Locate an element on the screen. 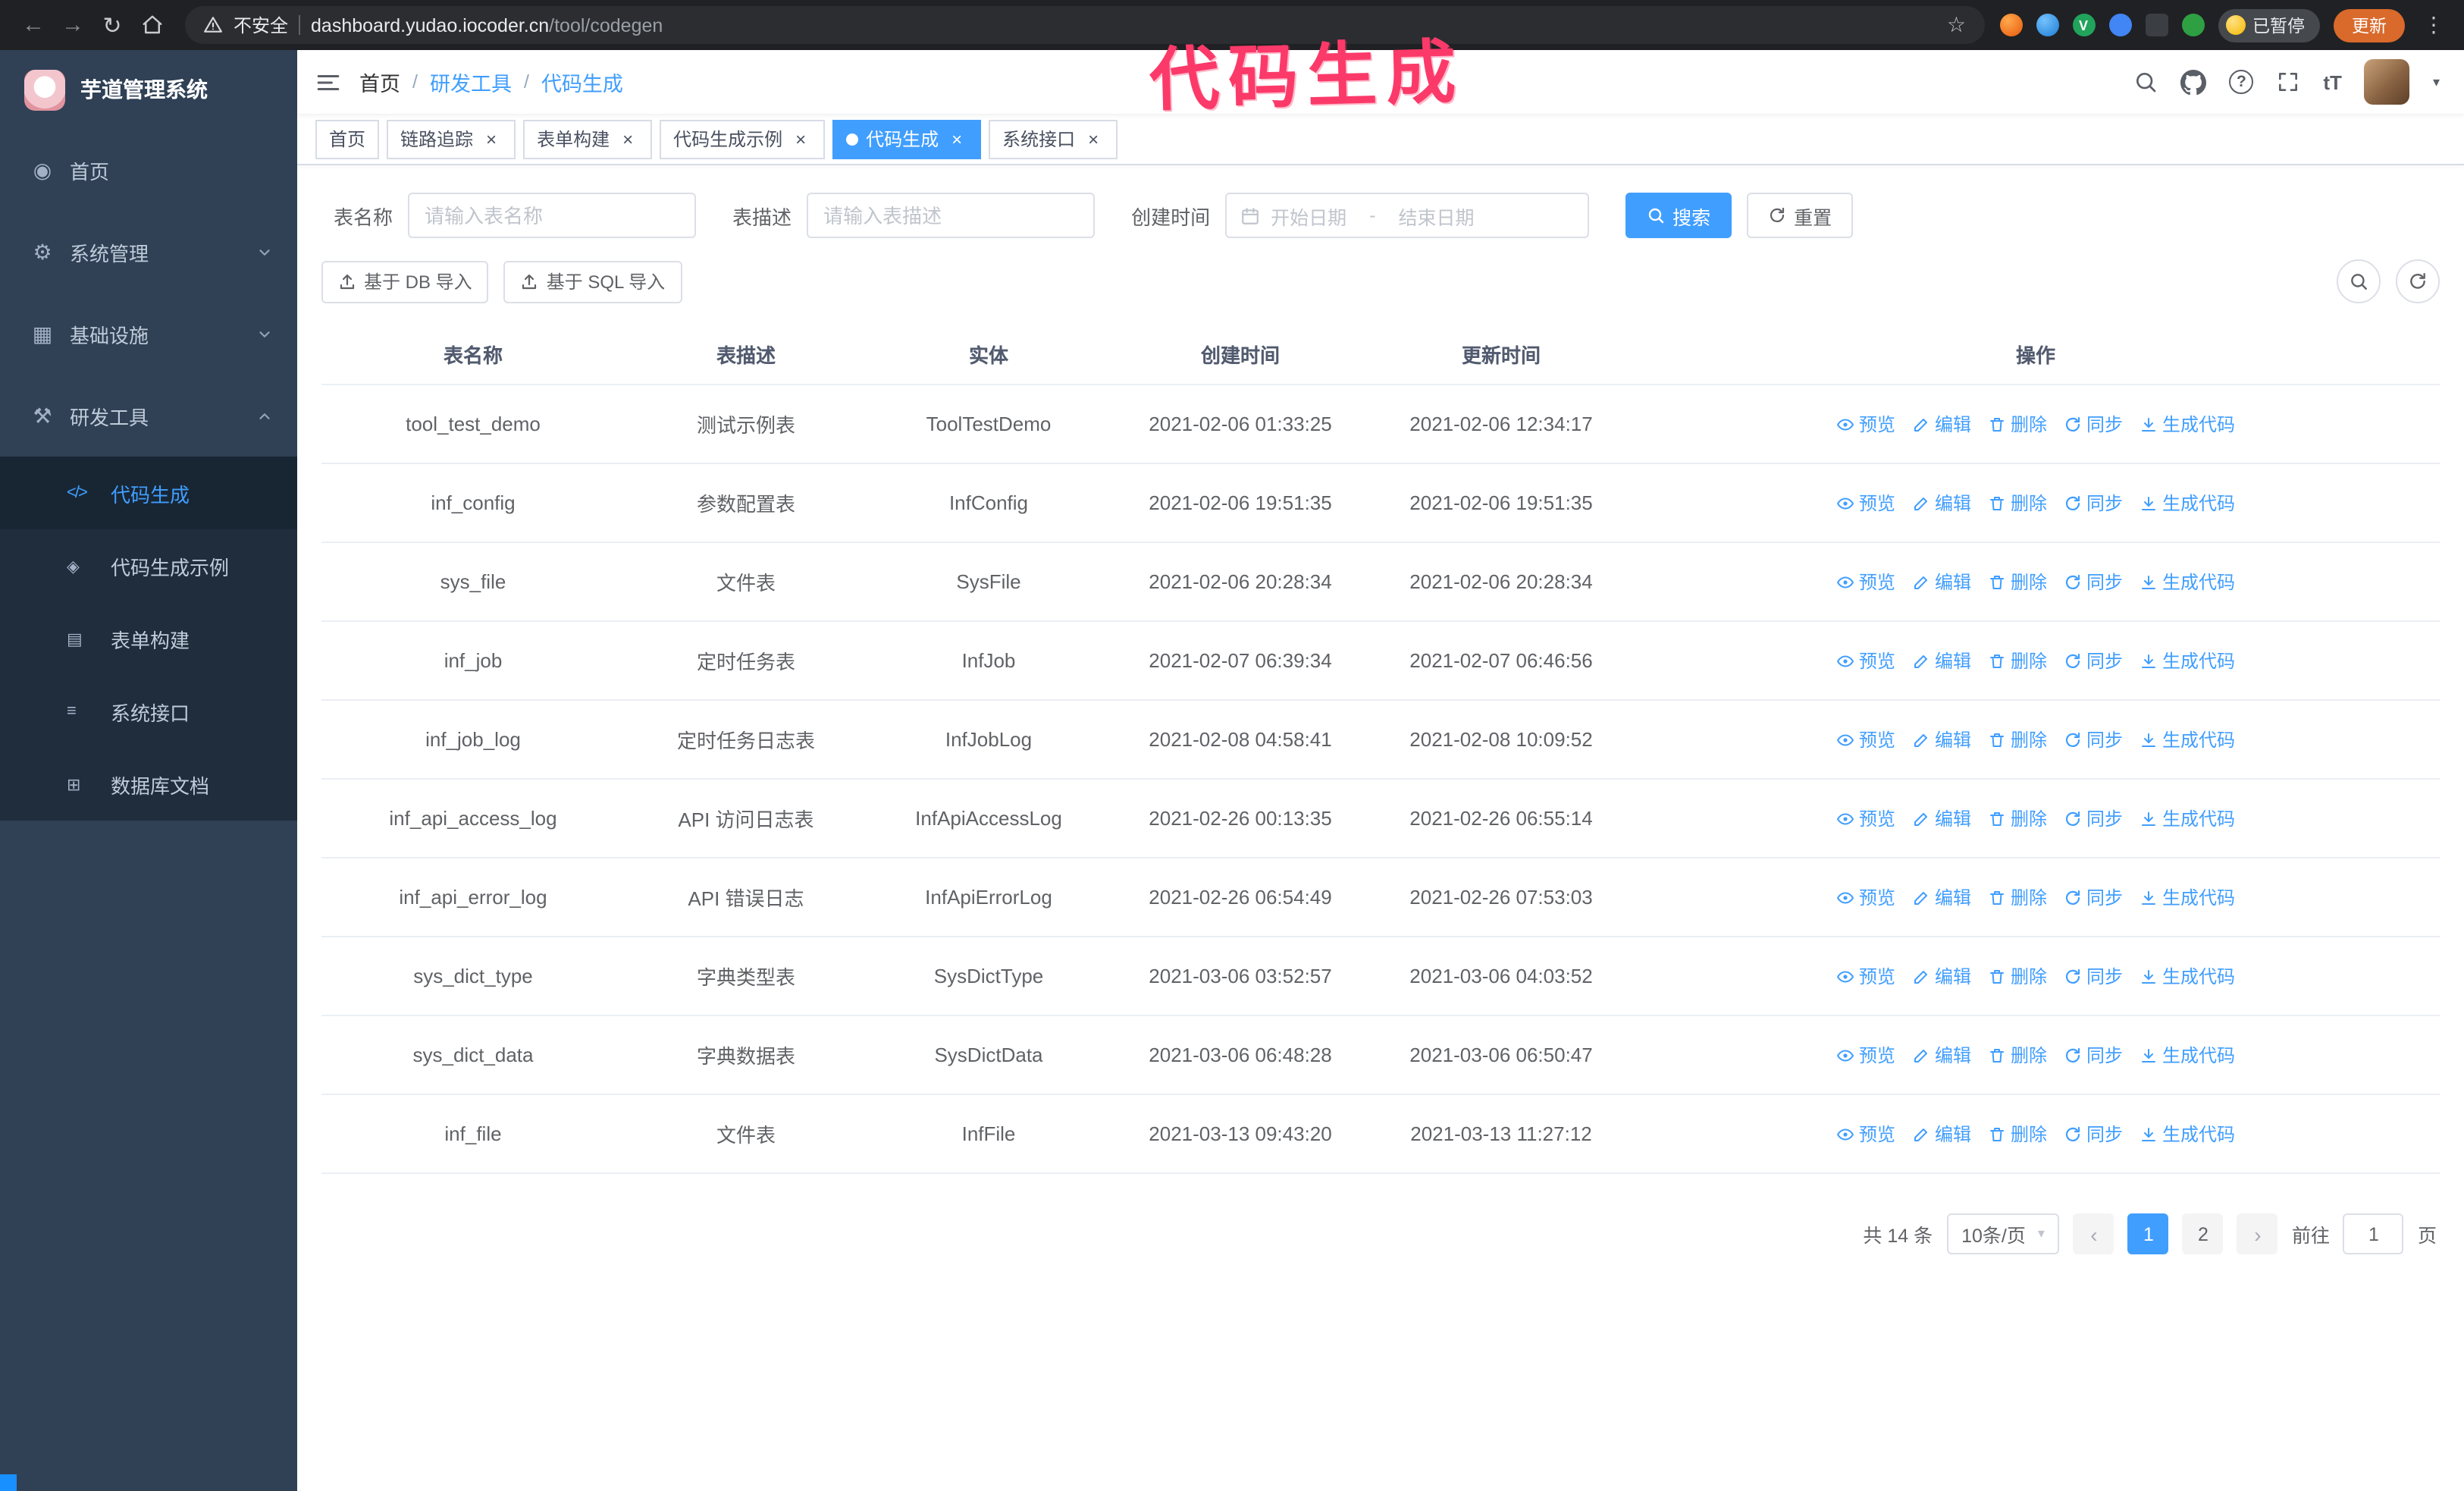 Image resolution: width=2464 pixels, height=1491 pixels. github-icon is located at coordinates (2193, 82).